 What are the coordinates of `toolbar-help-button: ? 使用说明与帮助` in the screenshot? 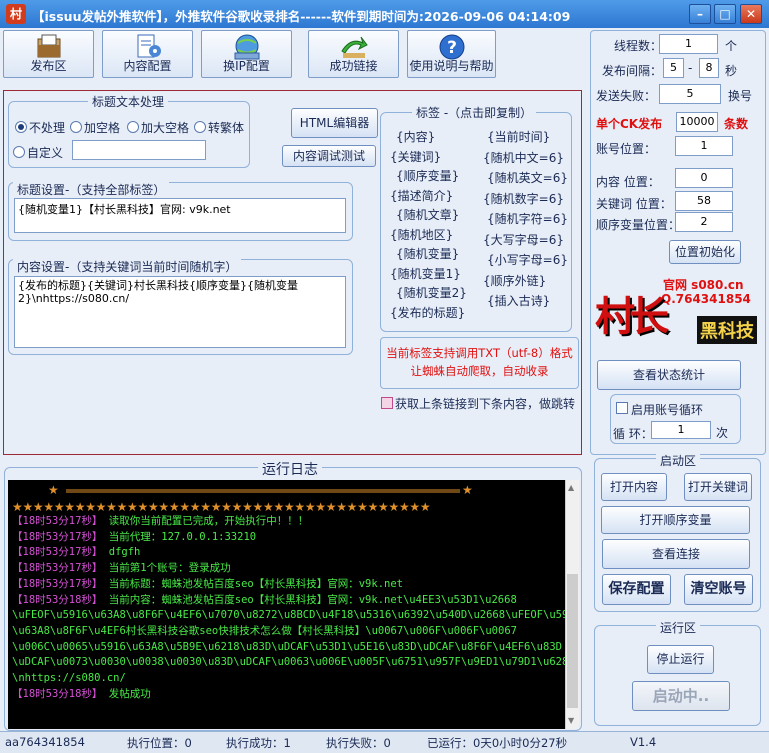 It's located at (451, 54).